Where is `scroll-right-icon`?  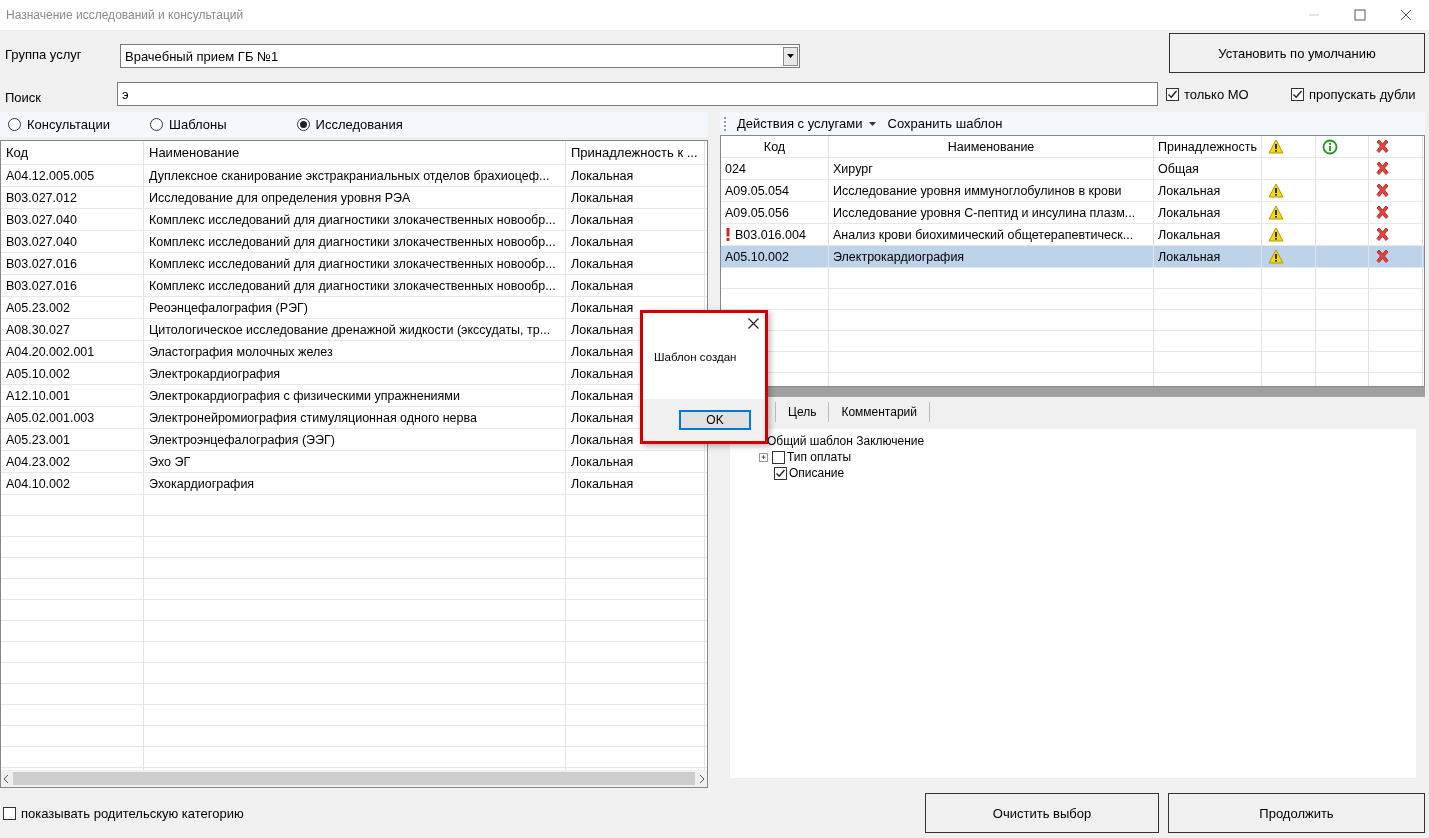 scroll-right-icon is located at coordinates (702, 778).